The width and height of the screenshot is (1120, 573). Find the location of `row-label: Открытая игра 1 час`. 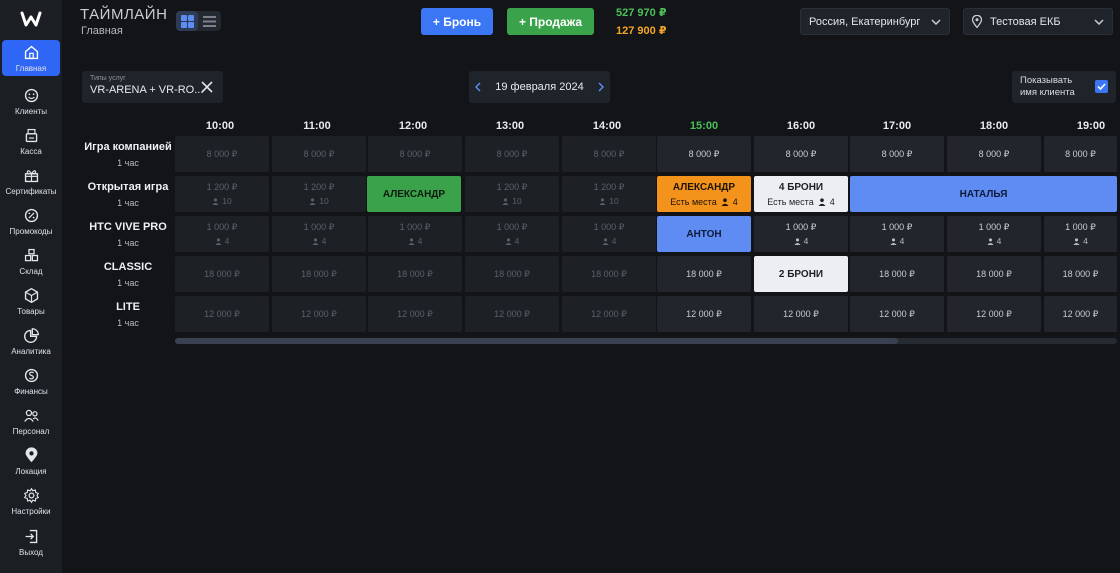

row-label: Открытая игра 1 час is located at coordinates (128, 194).